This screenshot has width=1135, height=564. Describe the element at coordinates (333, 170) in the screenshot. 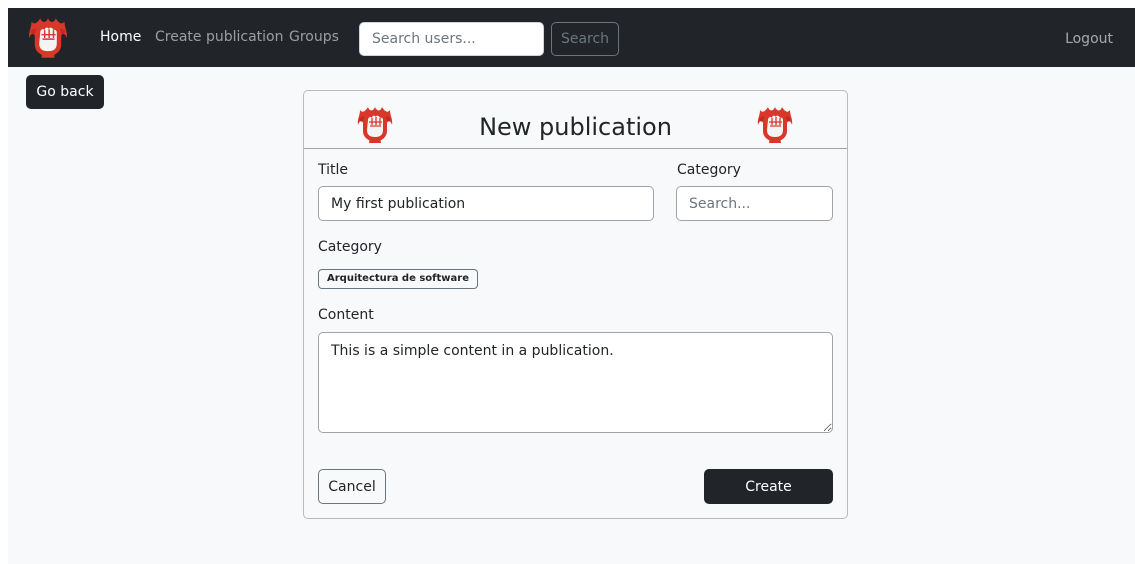

I see `title-label: Title` at that location.